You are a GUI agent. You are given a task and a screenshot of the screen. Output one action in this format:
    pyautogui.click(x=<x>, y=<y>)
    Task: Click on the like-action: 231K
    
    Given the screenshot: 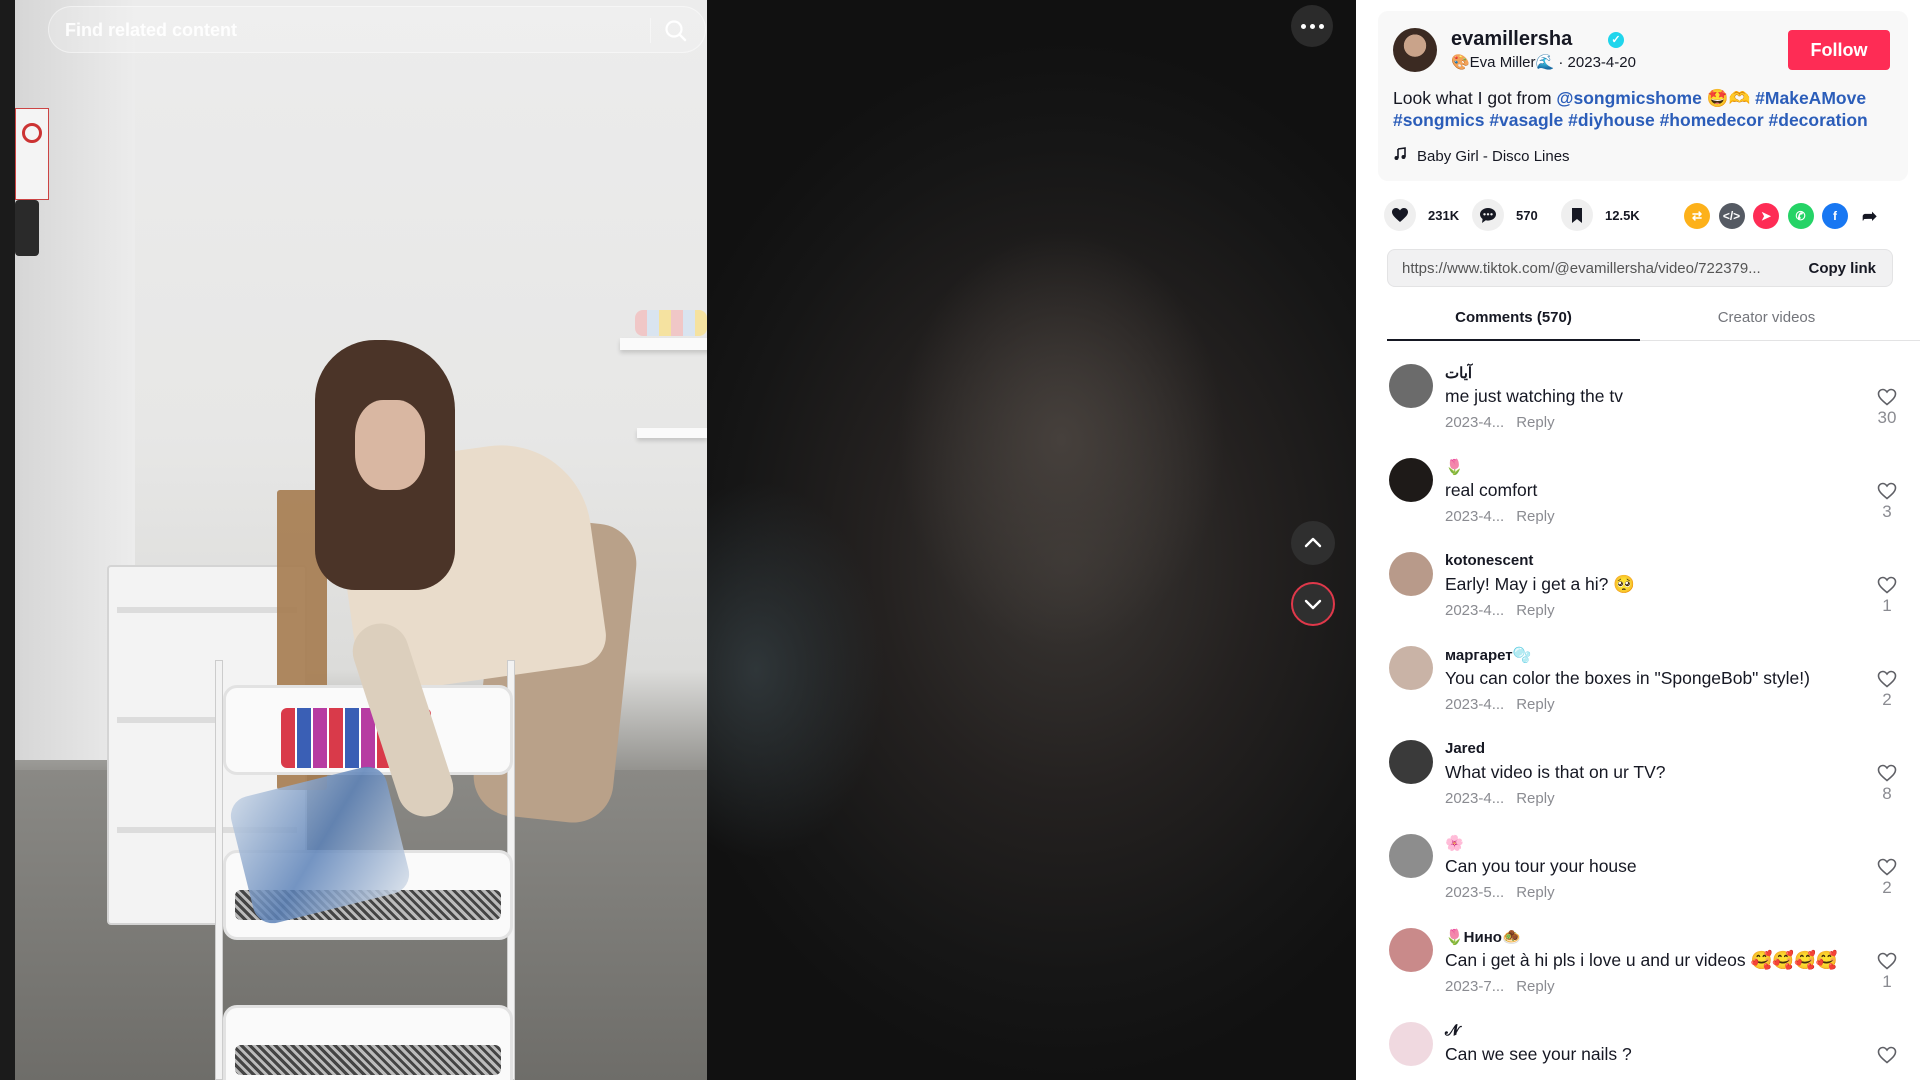 What is the action you would take?
    pyautogui.click(x=1421, y=215)
    